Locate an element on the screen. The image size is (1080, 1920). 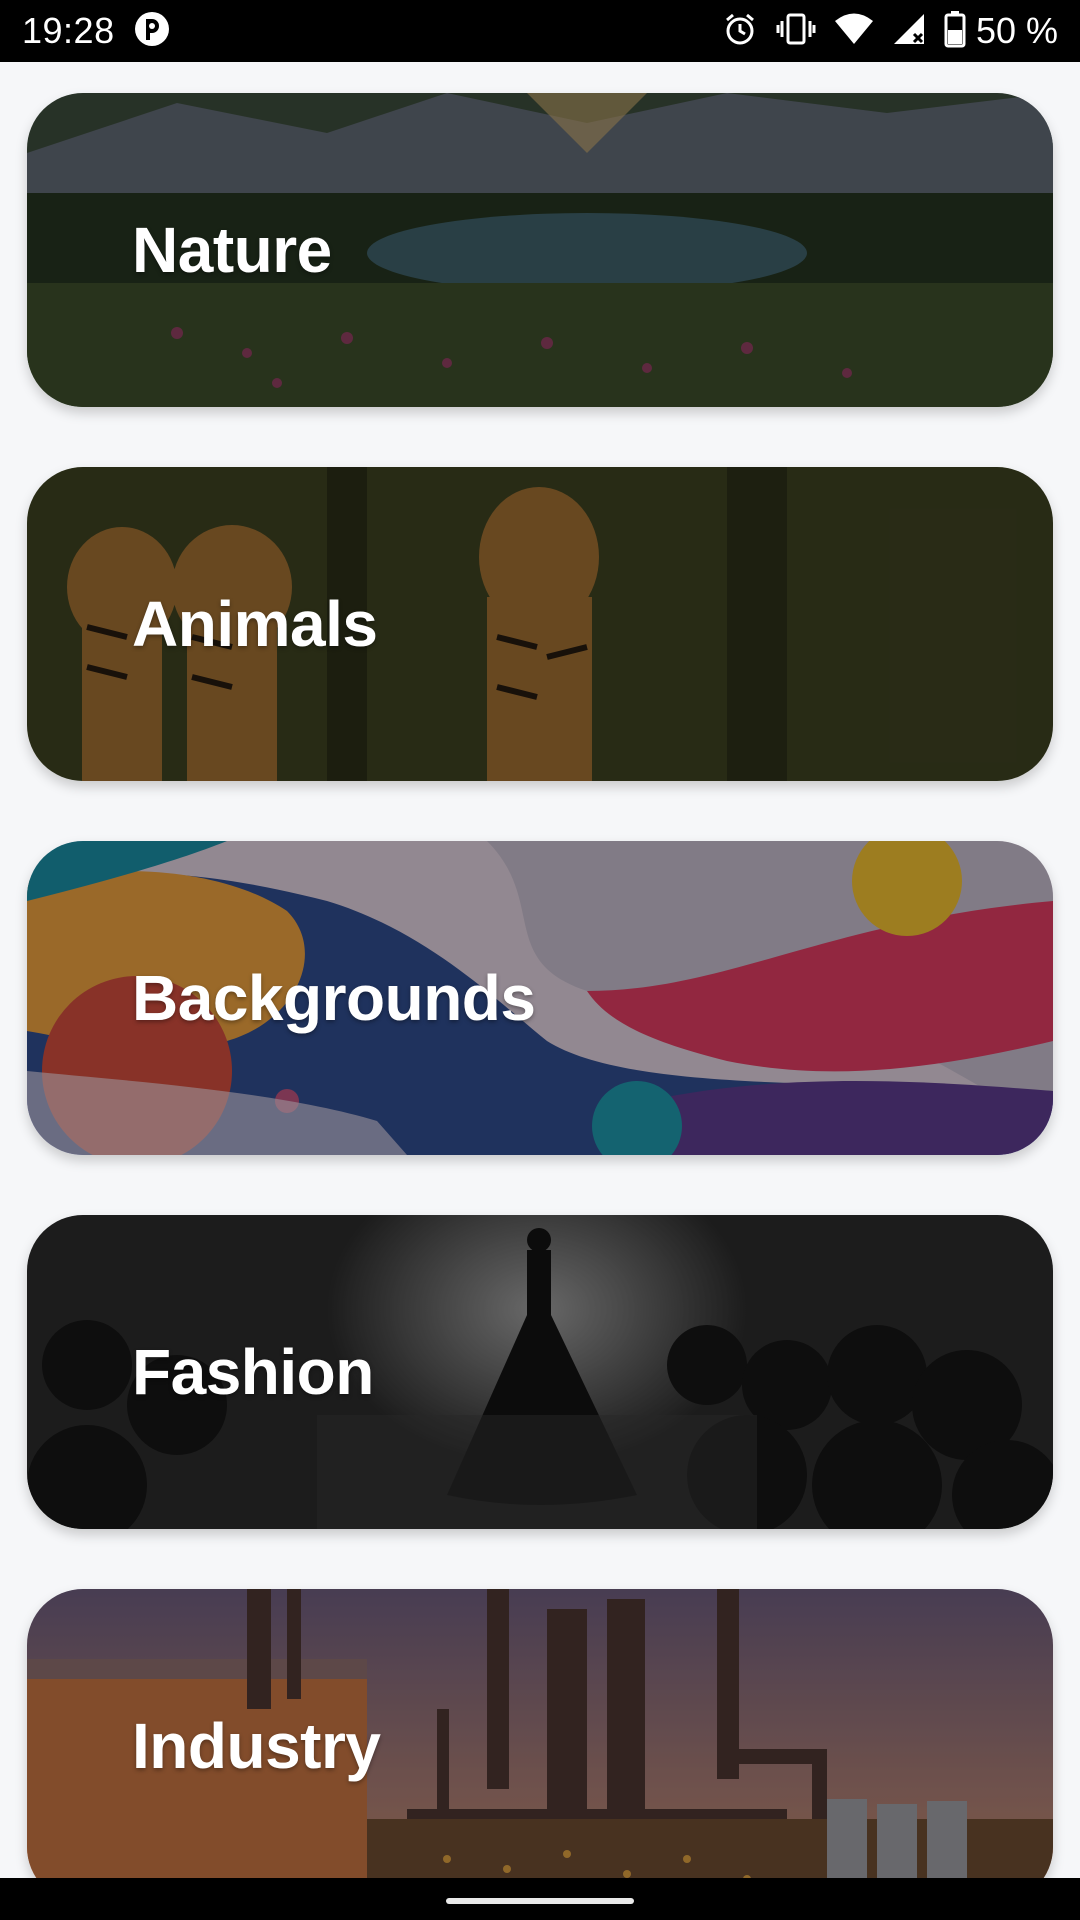
battery-percent: 50 % is located at coordinates (1016, 30).